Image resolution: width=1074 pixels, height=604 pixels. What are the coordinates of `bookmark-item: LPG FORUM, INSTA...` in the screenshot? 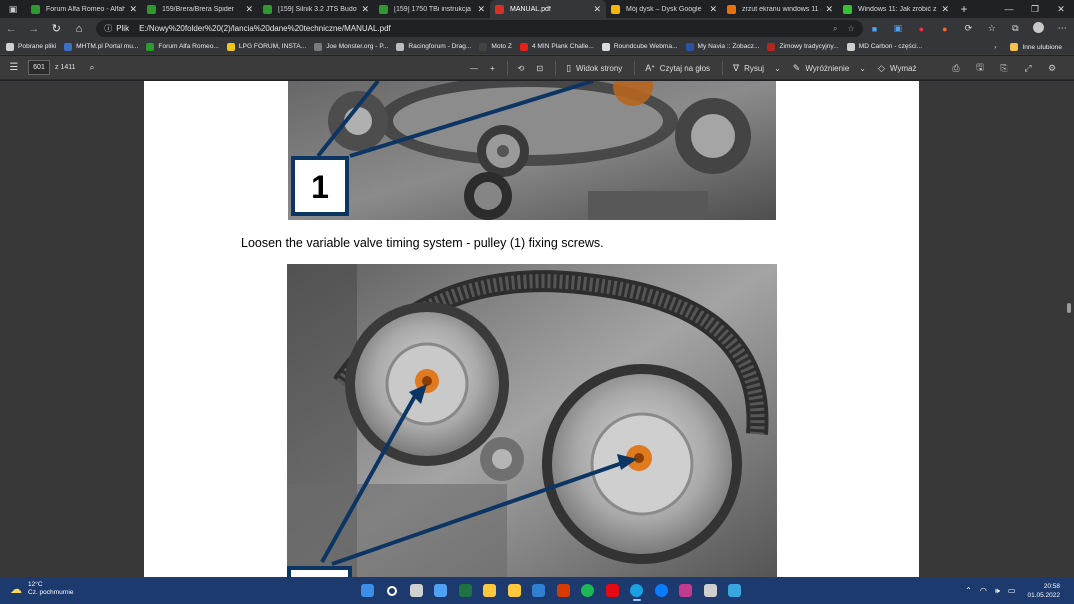 It's located at (266, 46).